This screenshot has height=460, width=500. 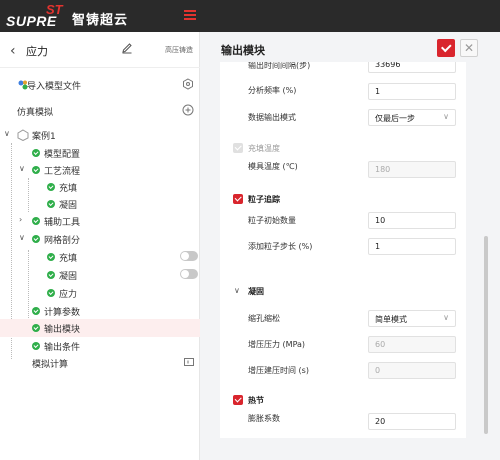 I want to click on tree-item-sim-calc: 模拟计算, so click(x=100, y=363).